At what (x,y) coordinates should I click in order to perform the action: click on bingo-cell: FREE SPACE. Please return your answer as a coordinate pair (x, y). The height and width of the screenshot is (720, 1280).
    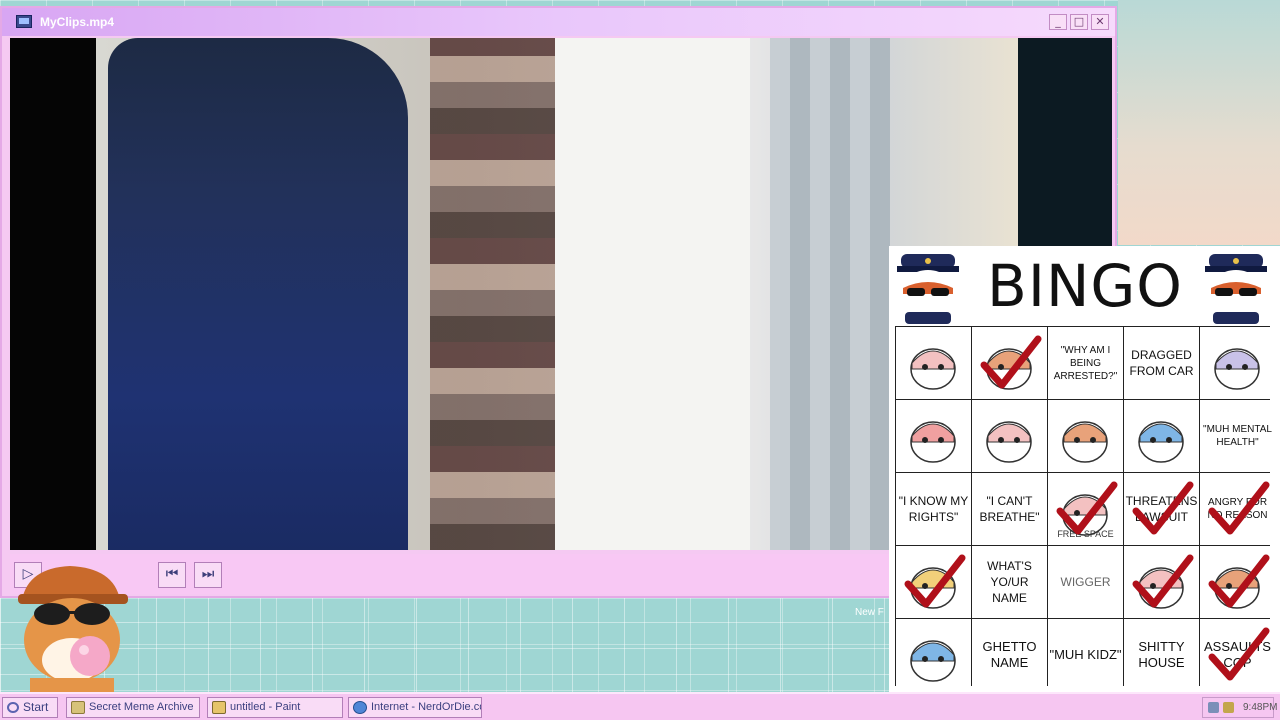
    Looking at the image, I should click on (1085, 509).